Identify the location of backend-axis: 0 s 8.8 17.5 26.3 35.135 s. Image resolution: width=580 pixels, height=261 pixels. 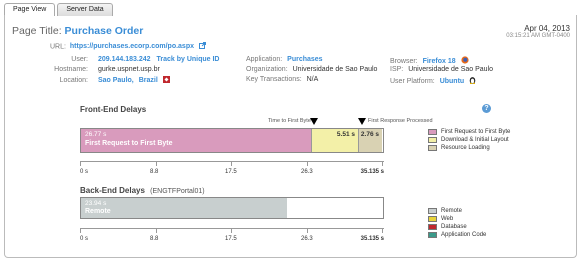
(232, 235).